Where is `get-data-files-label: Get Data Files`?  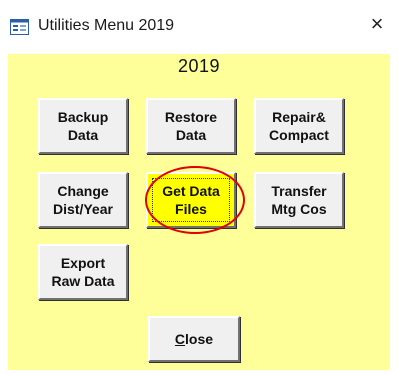
get-data-files-label: Get Data Files is located at coordinates (191, 200).